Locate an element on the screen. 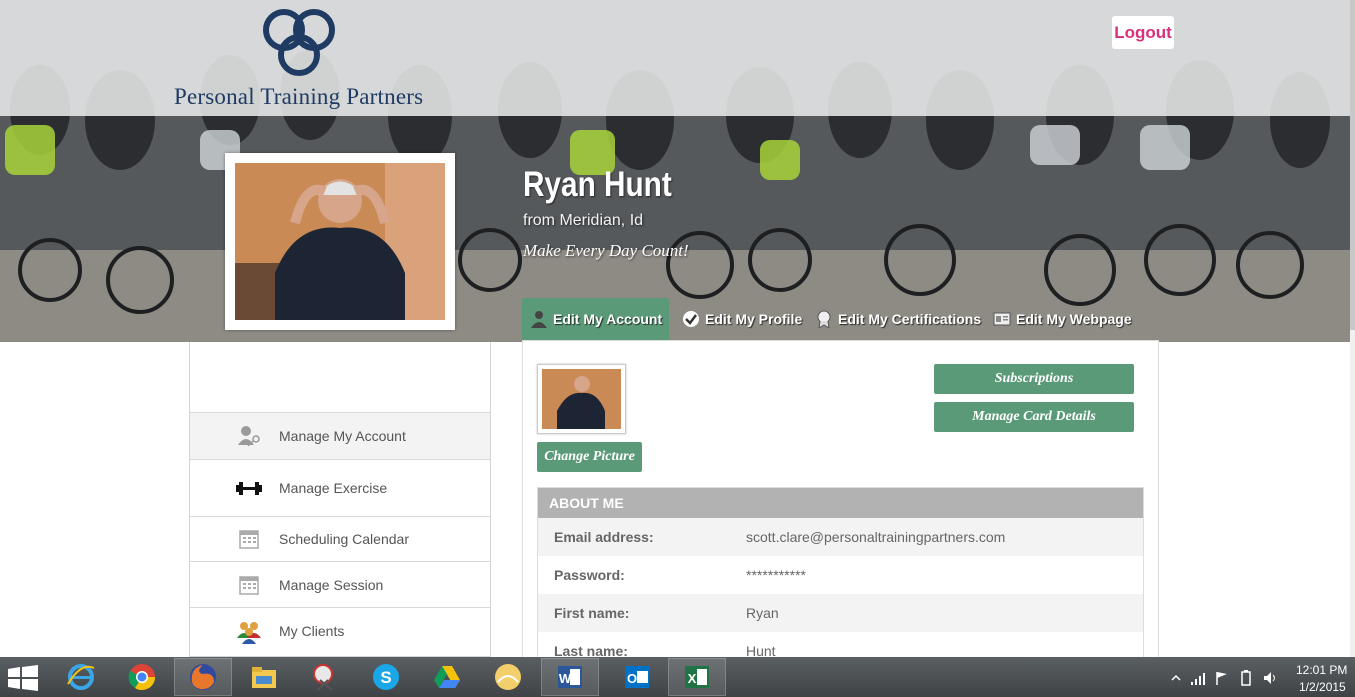  subscriptions-button: Subscriptions is located at coordinates (1034, 379).